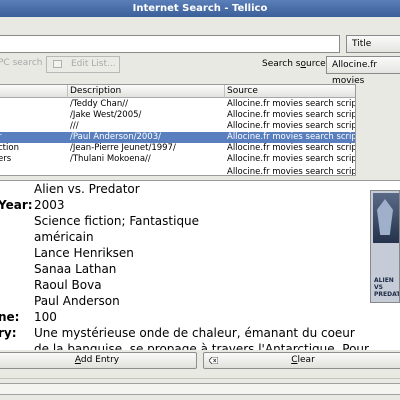  I want to click on button-bar: Add Entry Clear, so click(200, 361).